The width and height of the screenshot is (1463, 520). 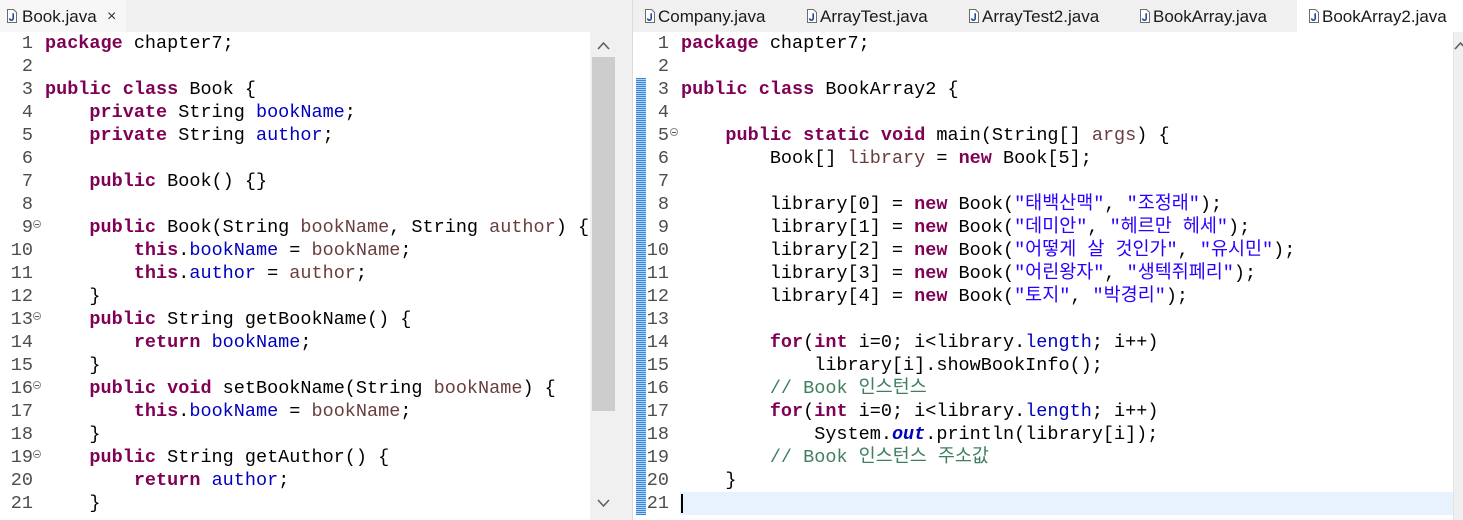 What do you see at coordinates (295, 319) in the screenshot?
I see `code-line: 13 public String getBookName() {` at bounding box center [295, 319].